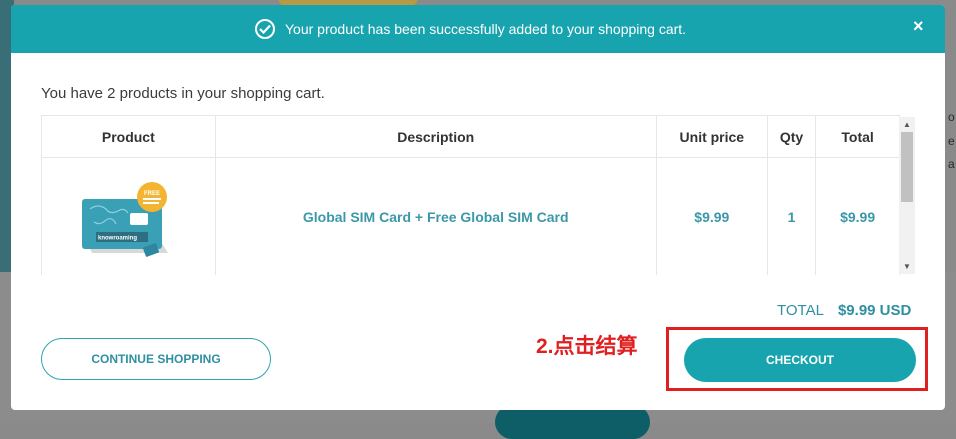 This screenshot has width=956, height=439. I want to click on background-button, so click(572, 422).